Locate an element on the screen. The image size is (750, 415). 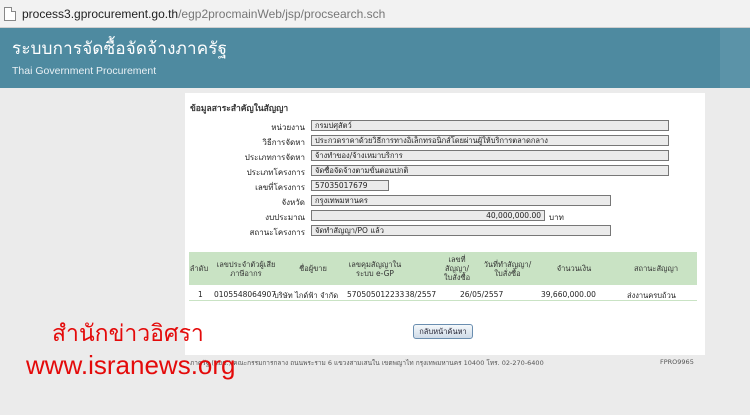
page-icon is located at coordinates (10, 14).